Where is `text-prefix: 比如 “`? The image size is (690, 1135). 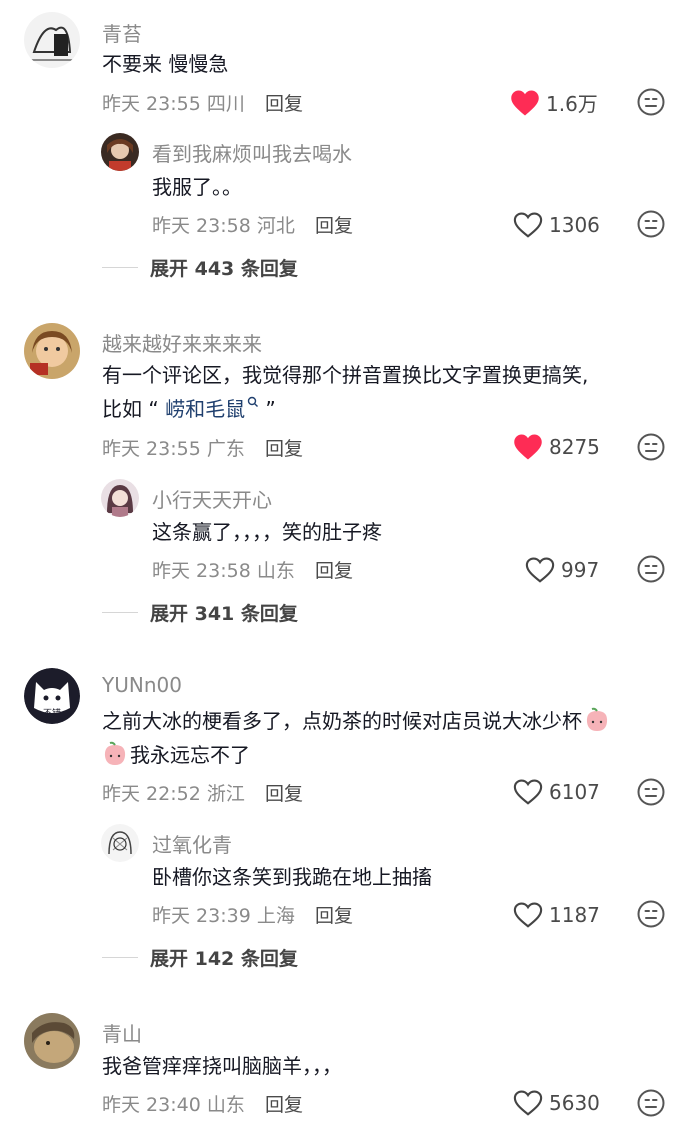
text-prefix: 比如 “ is located at coordinates (134, 409).